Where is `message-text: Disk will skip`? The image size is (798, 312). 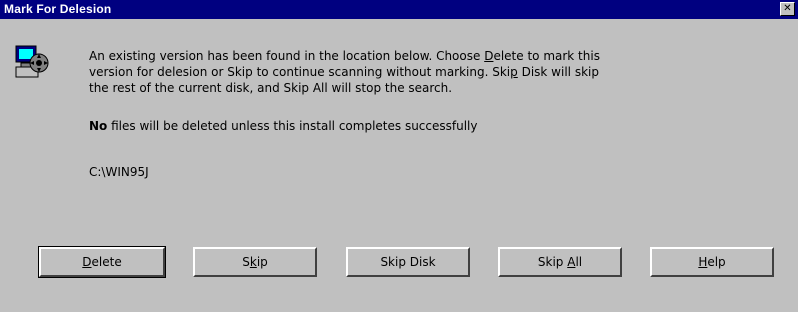 message-text: Disk will skip is located at coordinates (558, 72).